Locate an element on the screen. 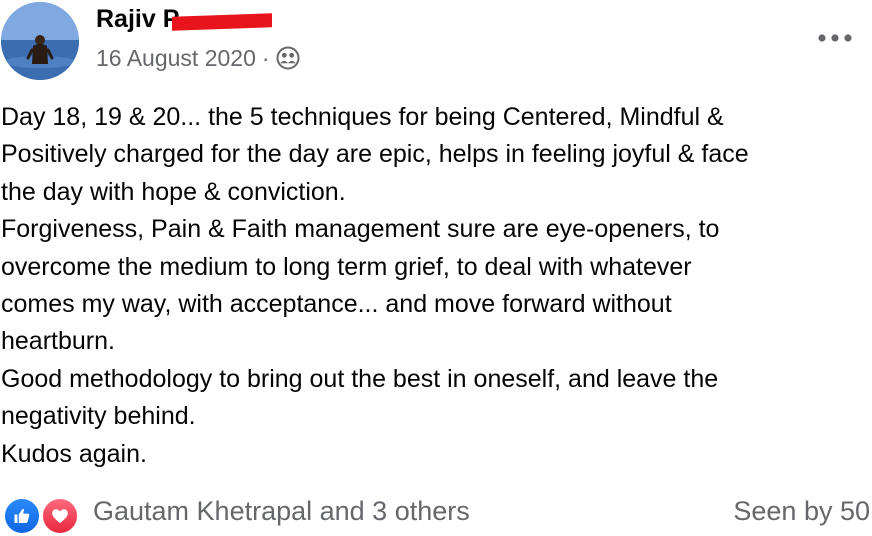 The height and width of the screenshot is (536, 872). more-options-icon is located at coordinates (835, 38).